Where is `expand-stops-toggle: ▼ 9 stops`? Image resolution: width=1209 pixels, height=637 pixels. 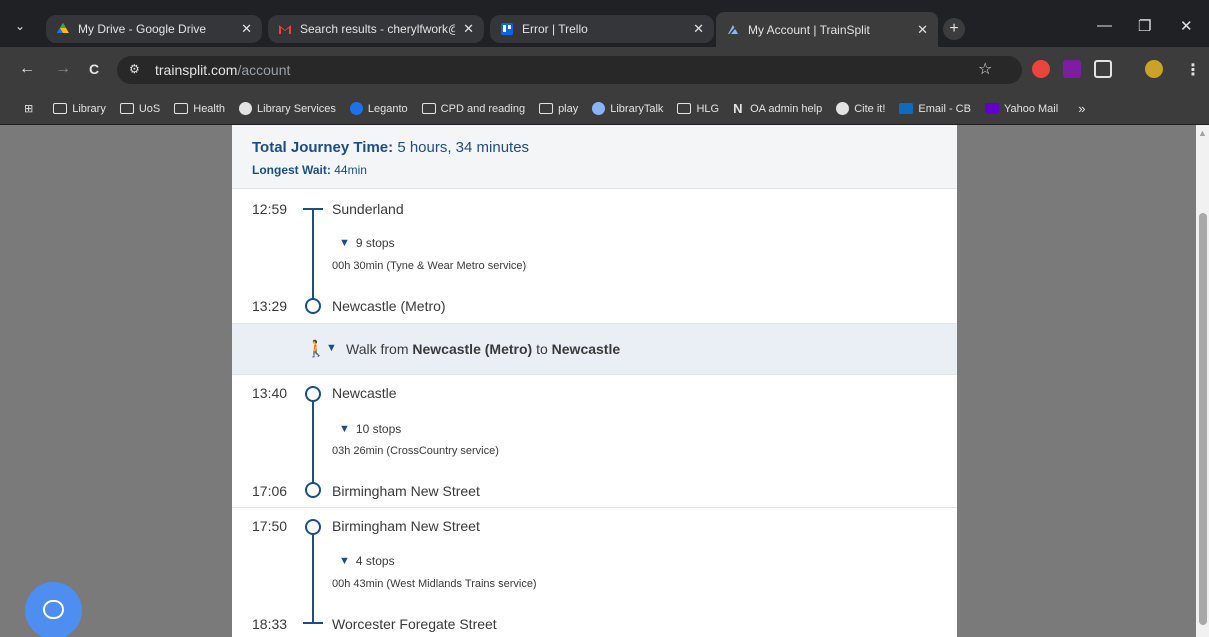 expand-stops-toggle: ▼ 9 stops is located at coordinates (367, 243).